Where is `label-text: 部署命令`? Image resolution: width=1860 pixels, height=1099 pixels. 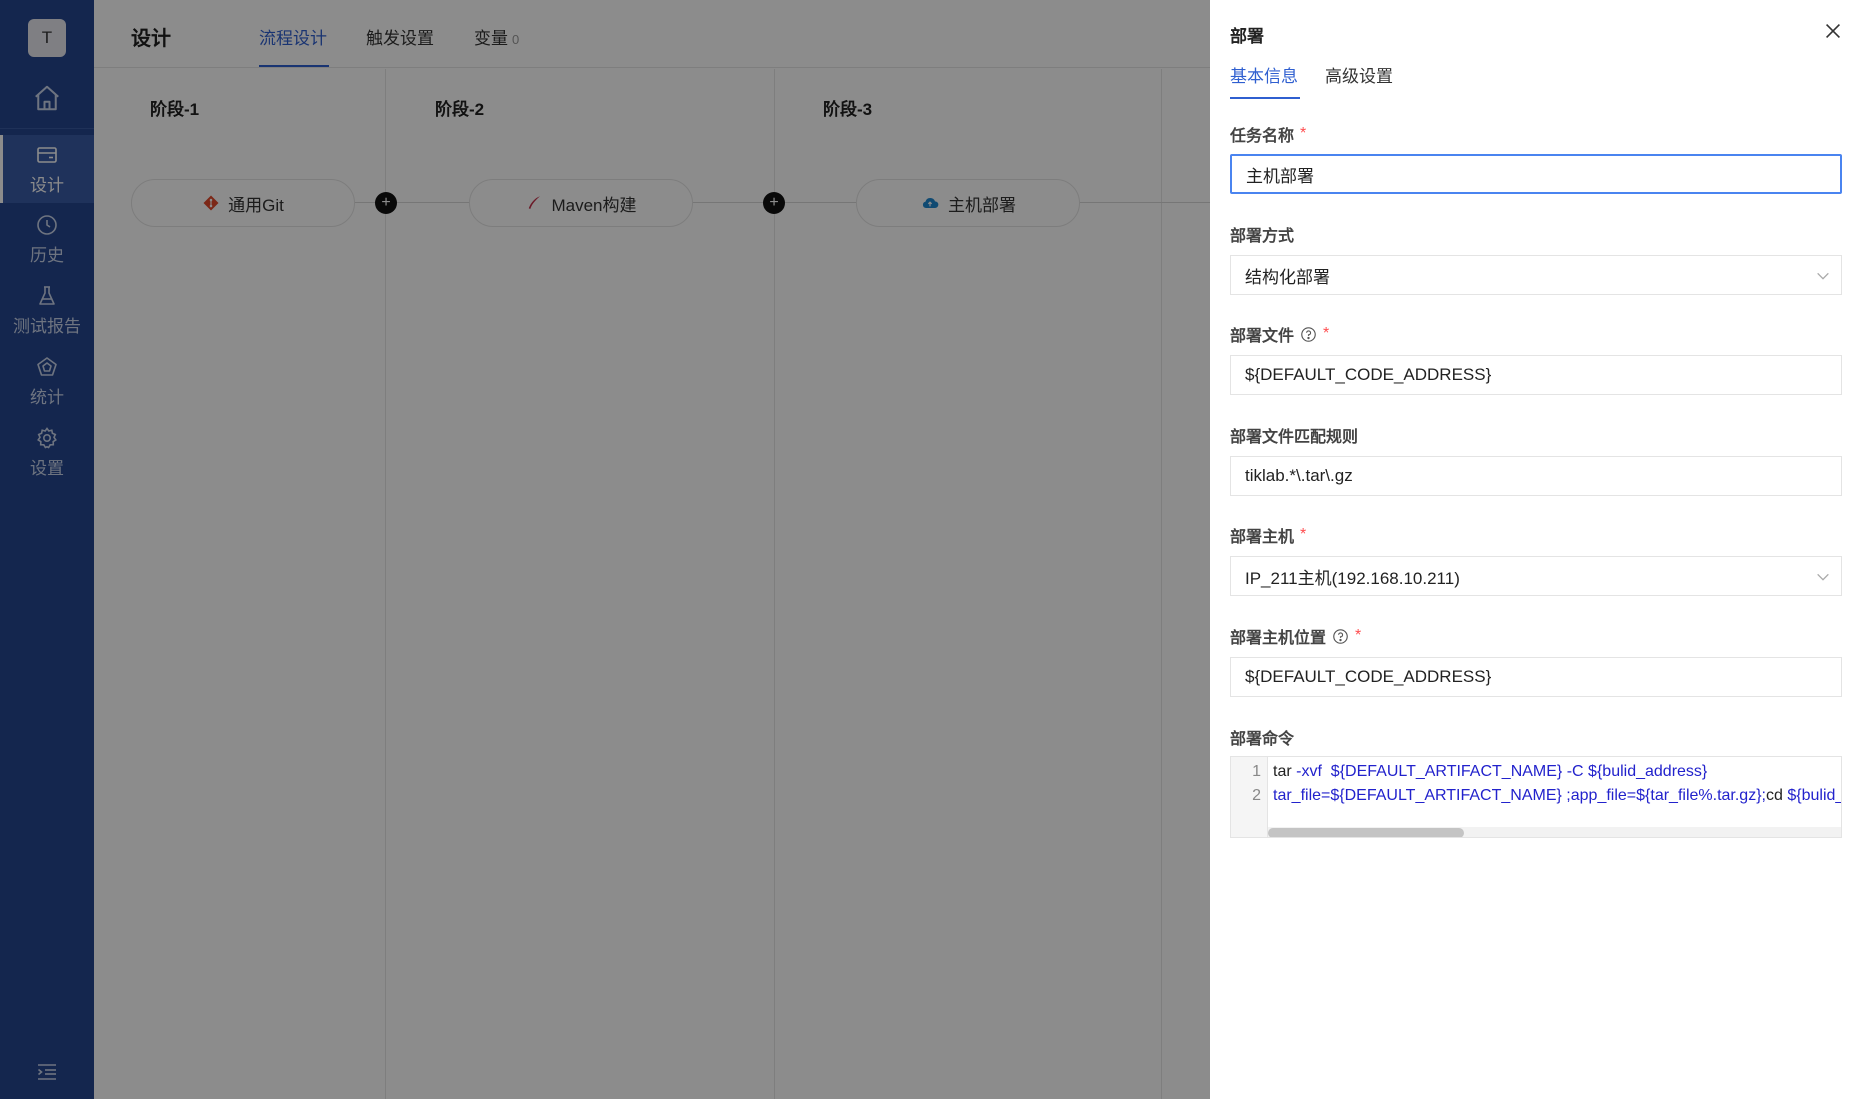
label-text: 部署命令 is located at coordinates (1262, 739).